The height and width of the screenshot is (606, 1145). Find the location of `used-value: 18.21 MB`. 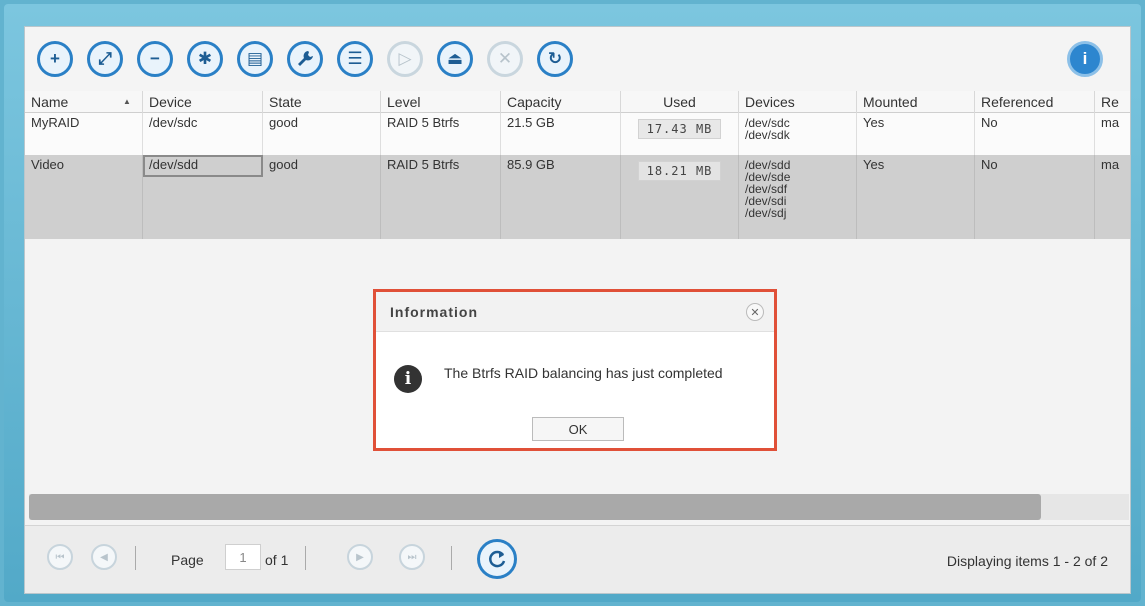

used-value: 18.21 MB is located at coordinates (679, 171).